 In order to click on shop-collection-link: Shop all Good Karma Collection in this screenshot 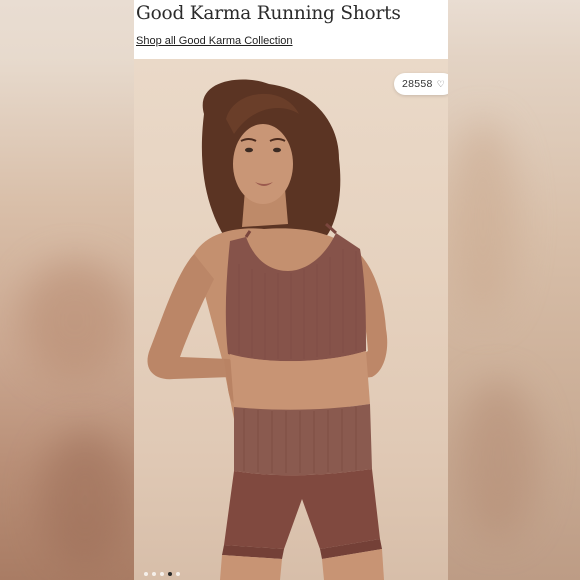, I will do `click(214, 41)`.